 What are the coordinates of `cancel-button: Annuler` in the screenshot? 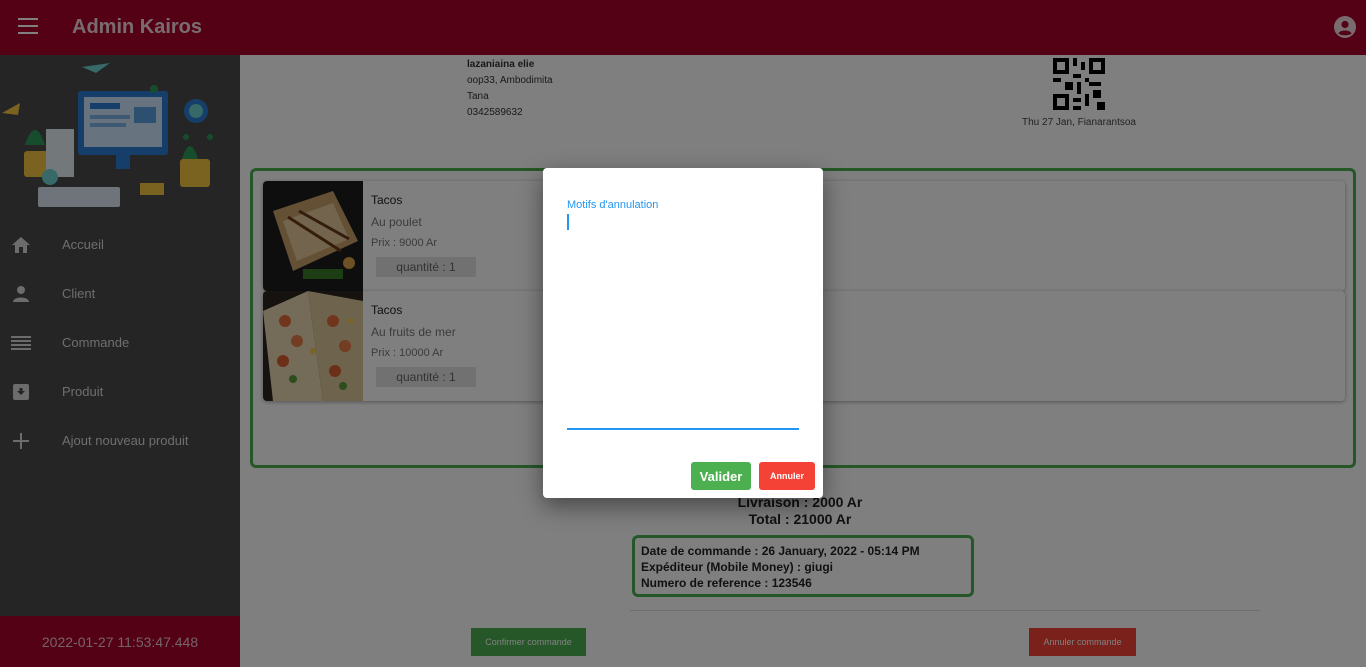 It's located at (787, 476).